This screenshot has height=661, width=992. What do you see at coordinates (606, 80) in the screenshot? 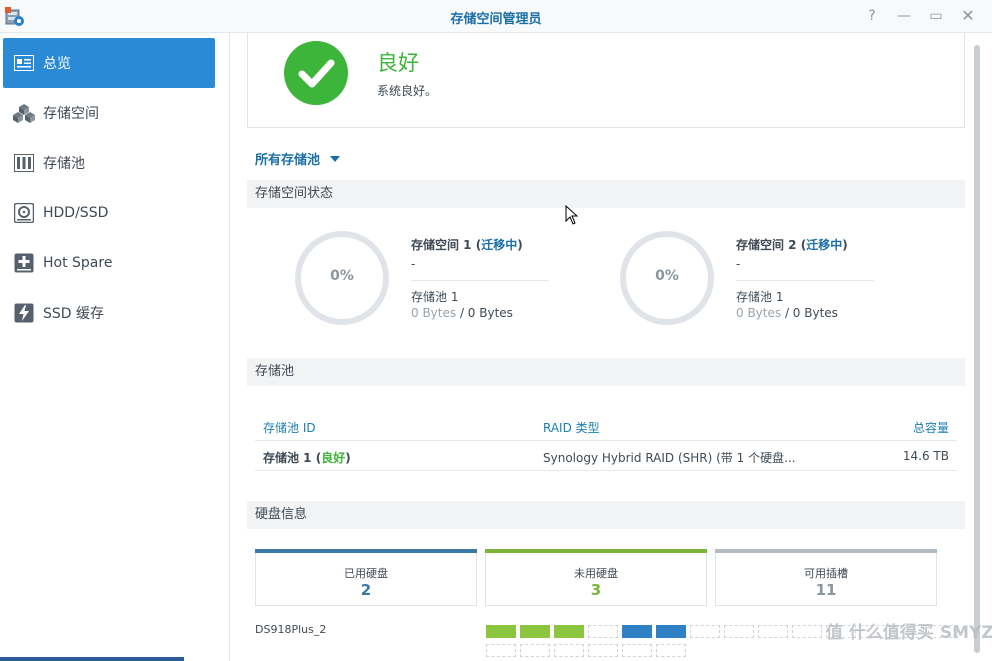
I see `health-card: 良好 系统良好。` at bounding box center [606, 80].